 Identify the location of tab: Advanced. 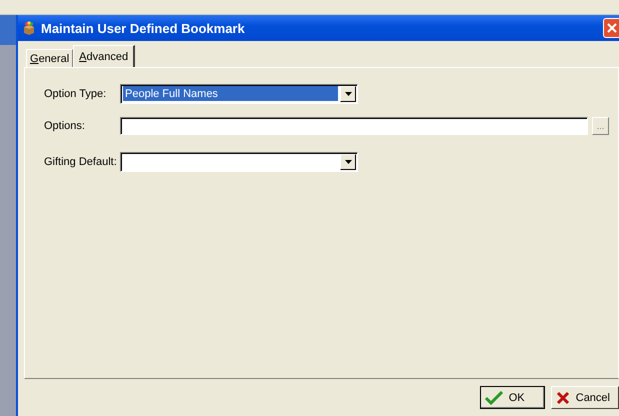
(104, 56).